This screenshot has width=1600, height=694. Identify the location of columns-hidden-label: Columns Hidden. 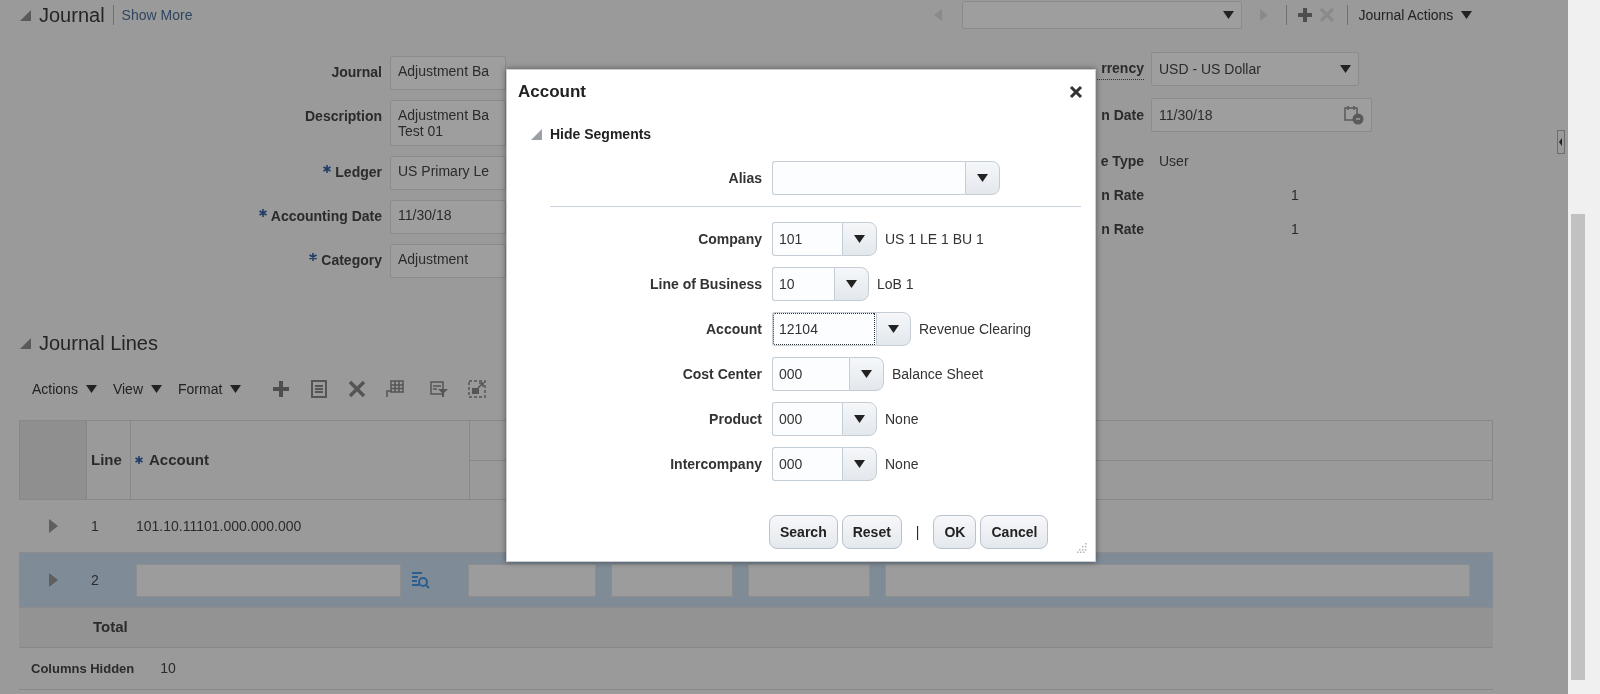
(83, 668).